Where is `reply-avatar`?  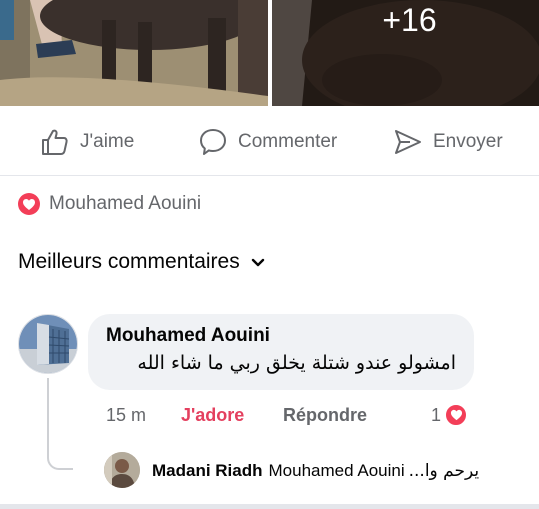 reply-avatar is located at coordinates (122, 470).